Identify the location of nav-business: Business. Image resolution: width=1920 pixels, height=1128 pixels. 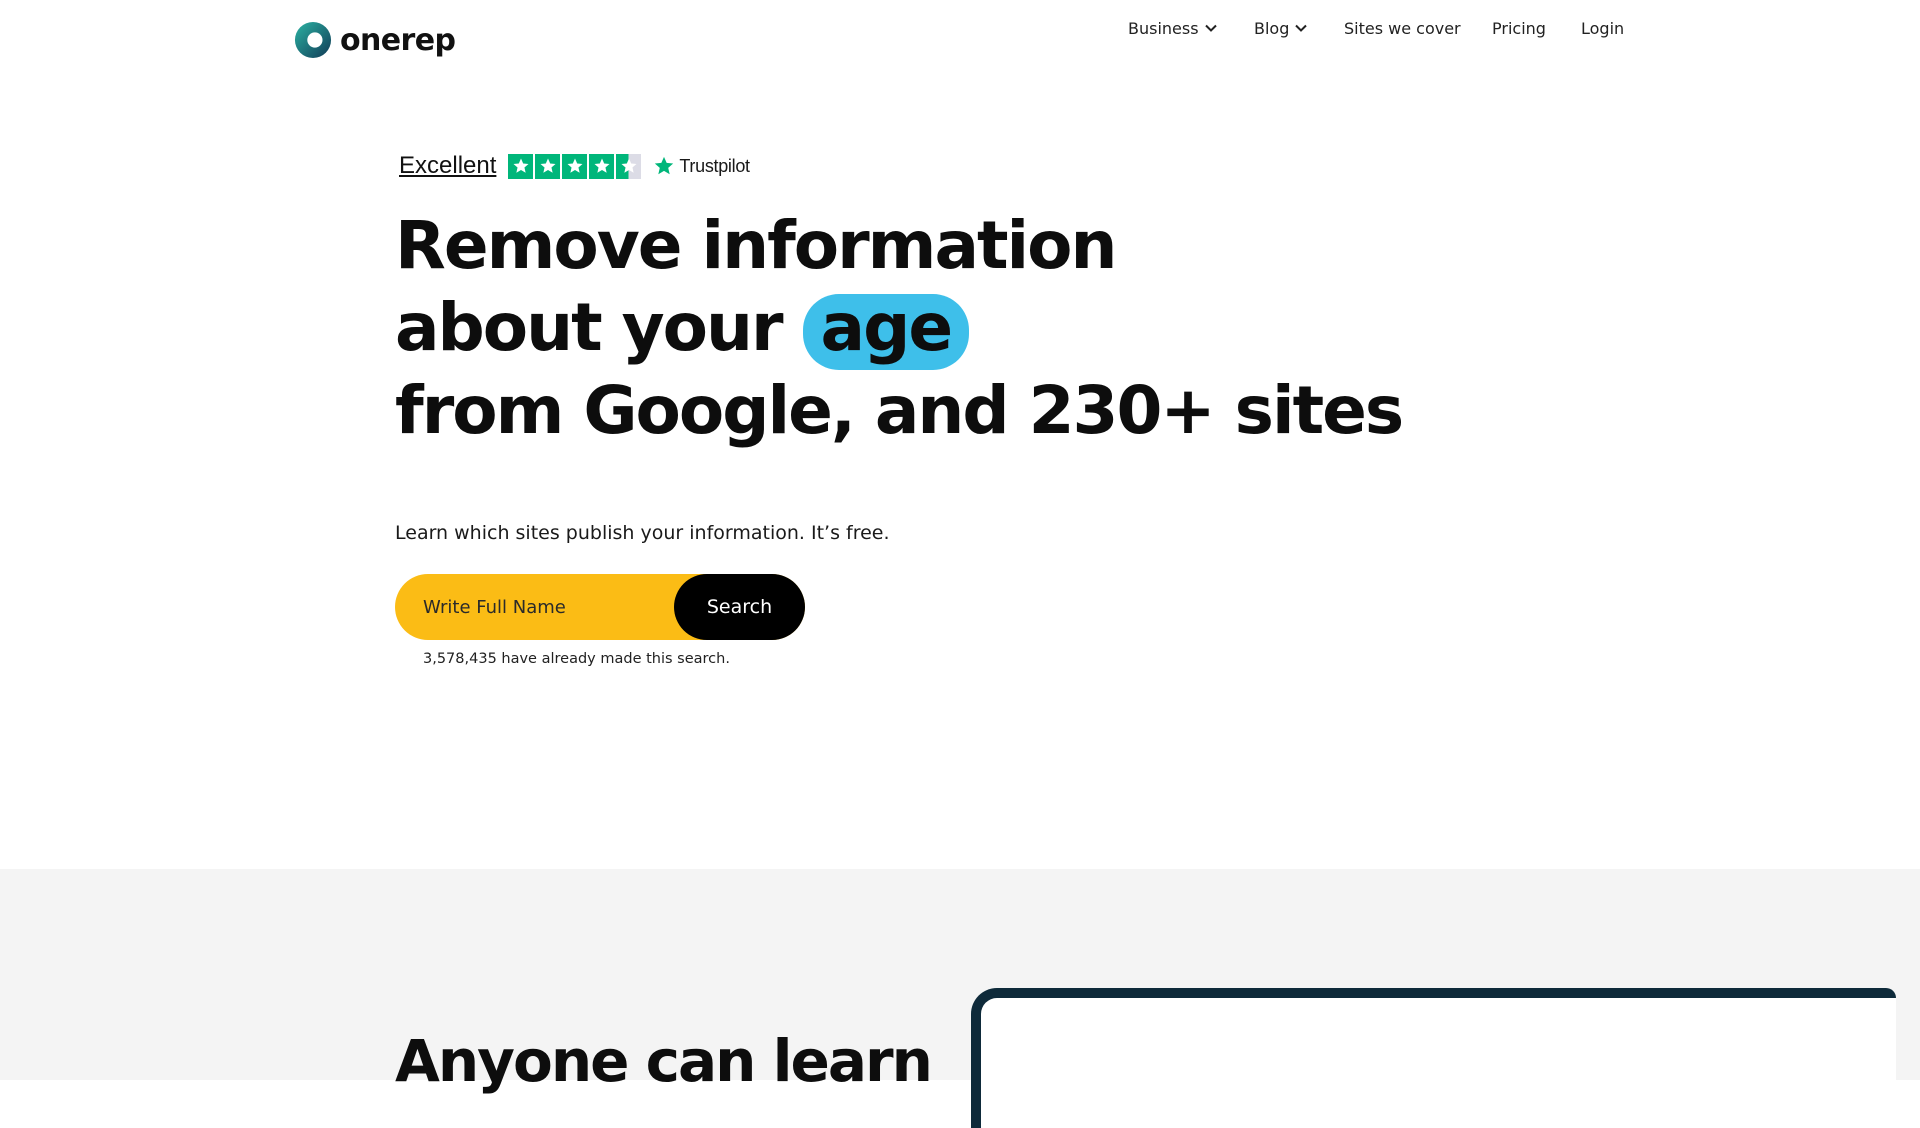
(1172, 28).